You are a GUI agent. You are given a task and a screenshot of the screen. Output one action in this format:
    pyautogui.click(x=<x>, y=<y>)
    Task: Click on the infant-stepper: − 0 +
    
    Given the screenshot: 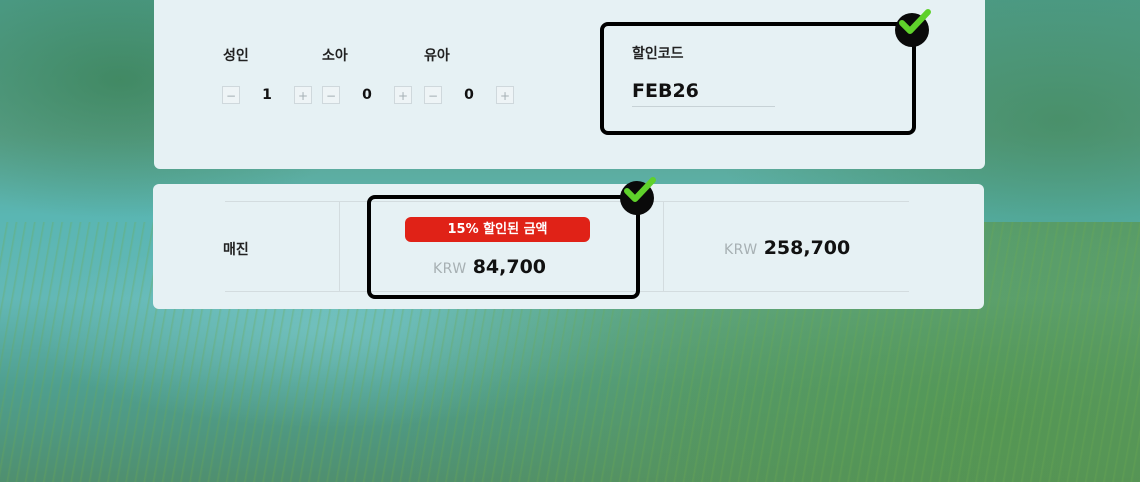 What is the action you would take?
    pyautogui.click(x=469, y=95)
    